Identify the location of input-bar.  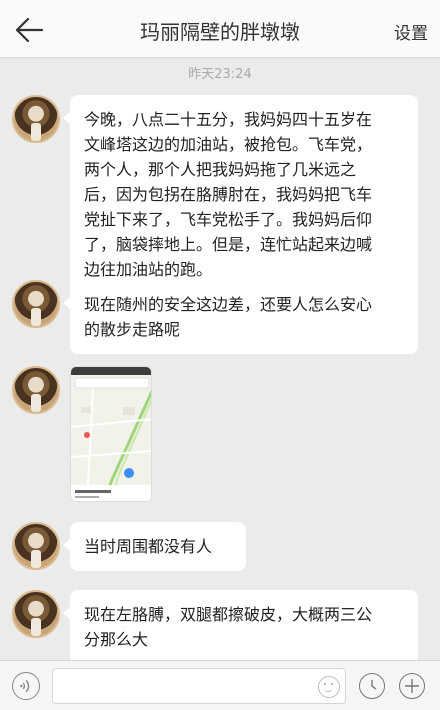
(220, 685).